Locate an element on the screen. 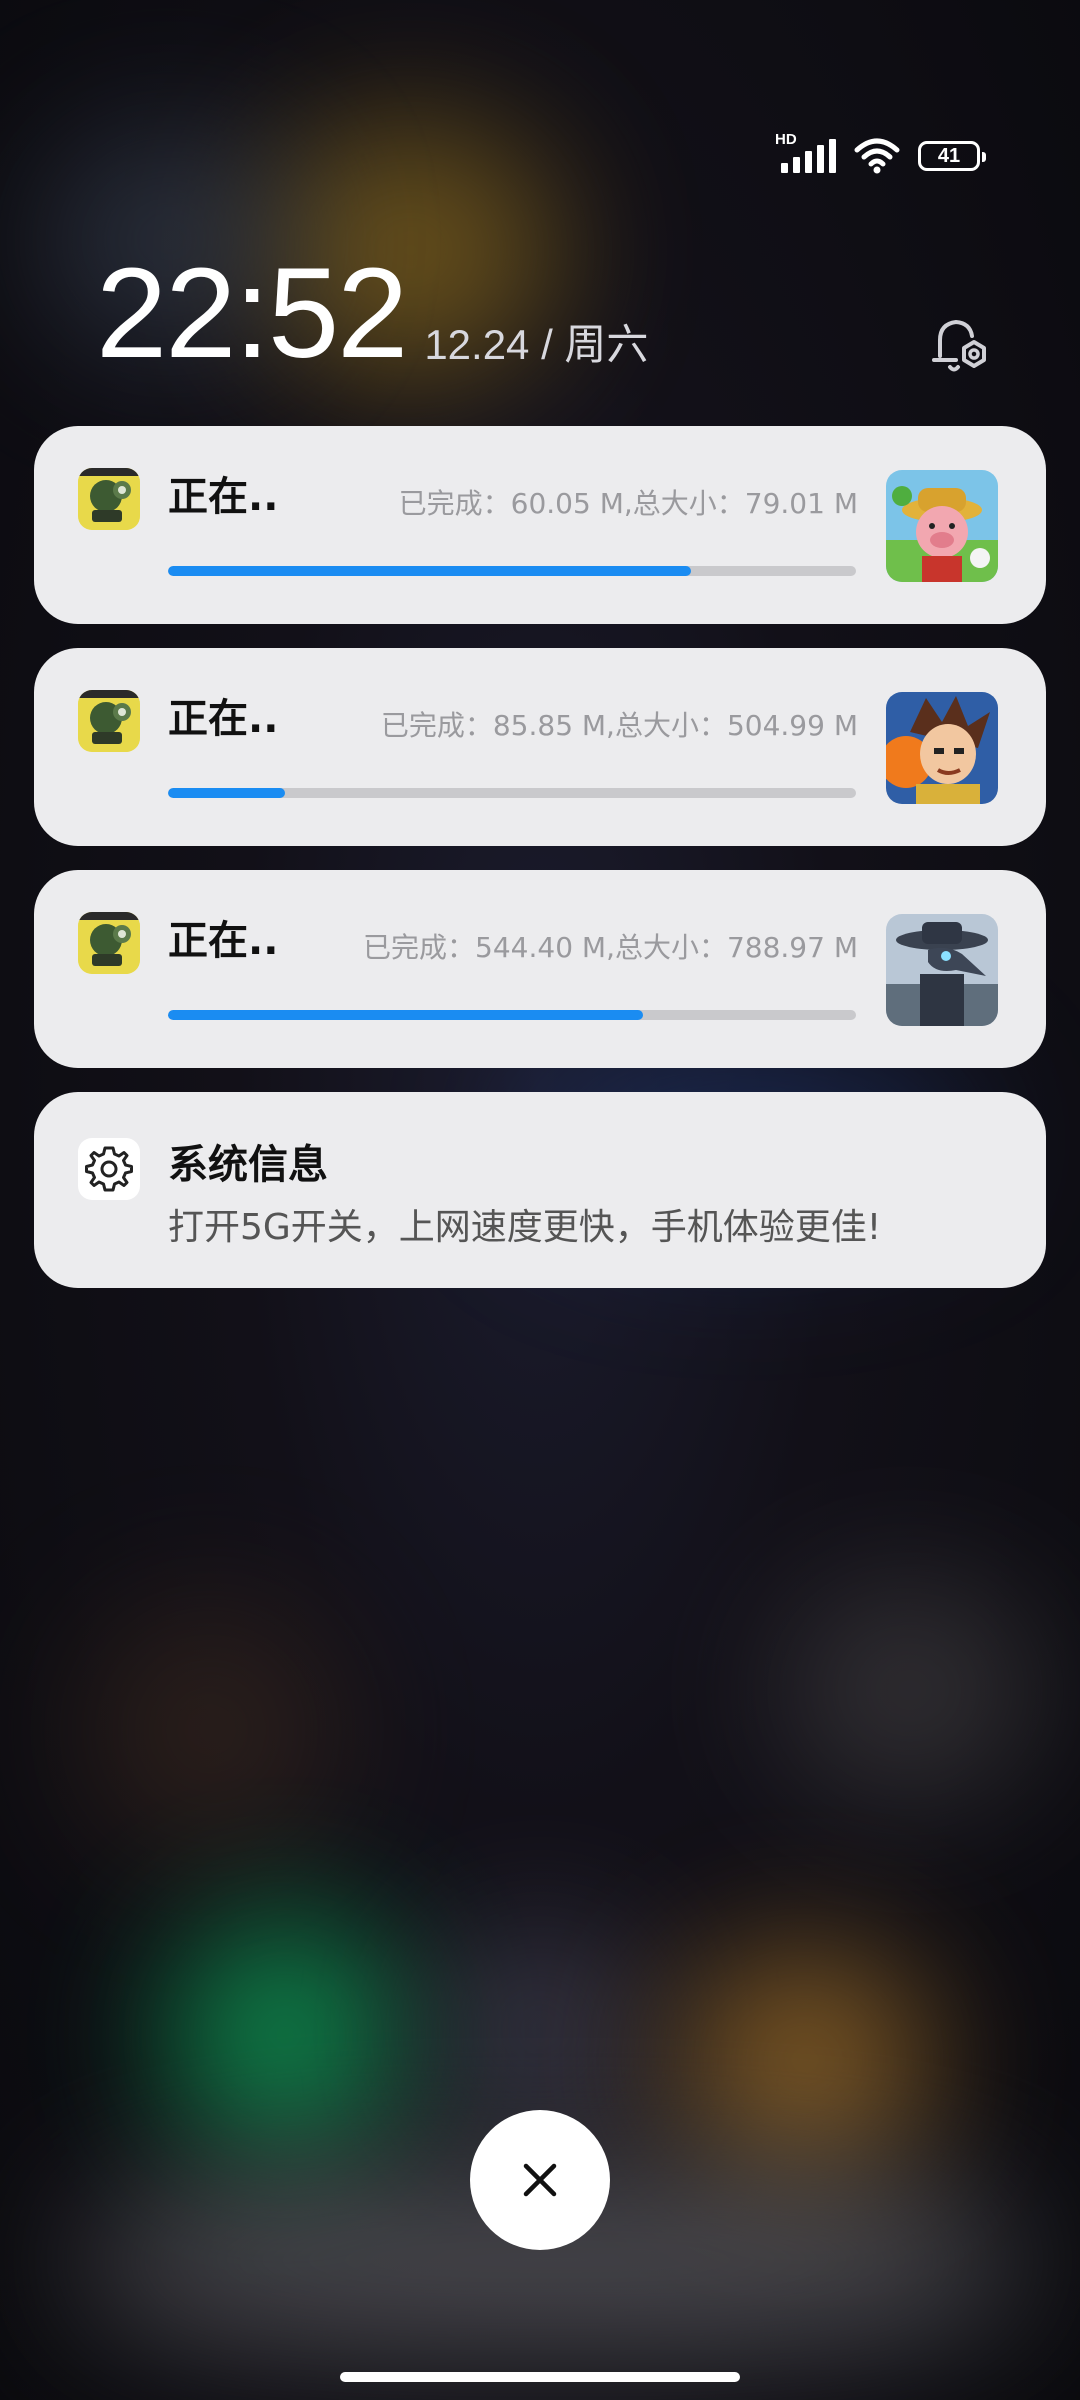  network-label: HD is located at coordinates (786, 139).